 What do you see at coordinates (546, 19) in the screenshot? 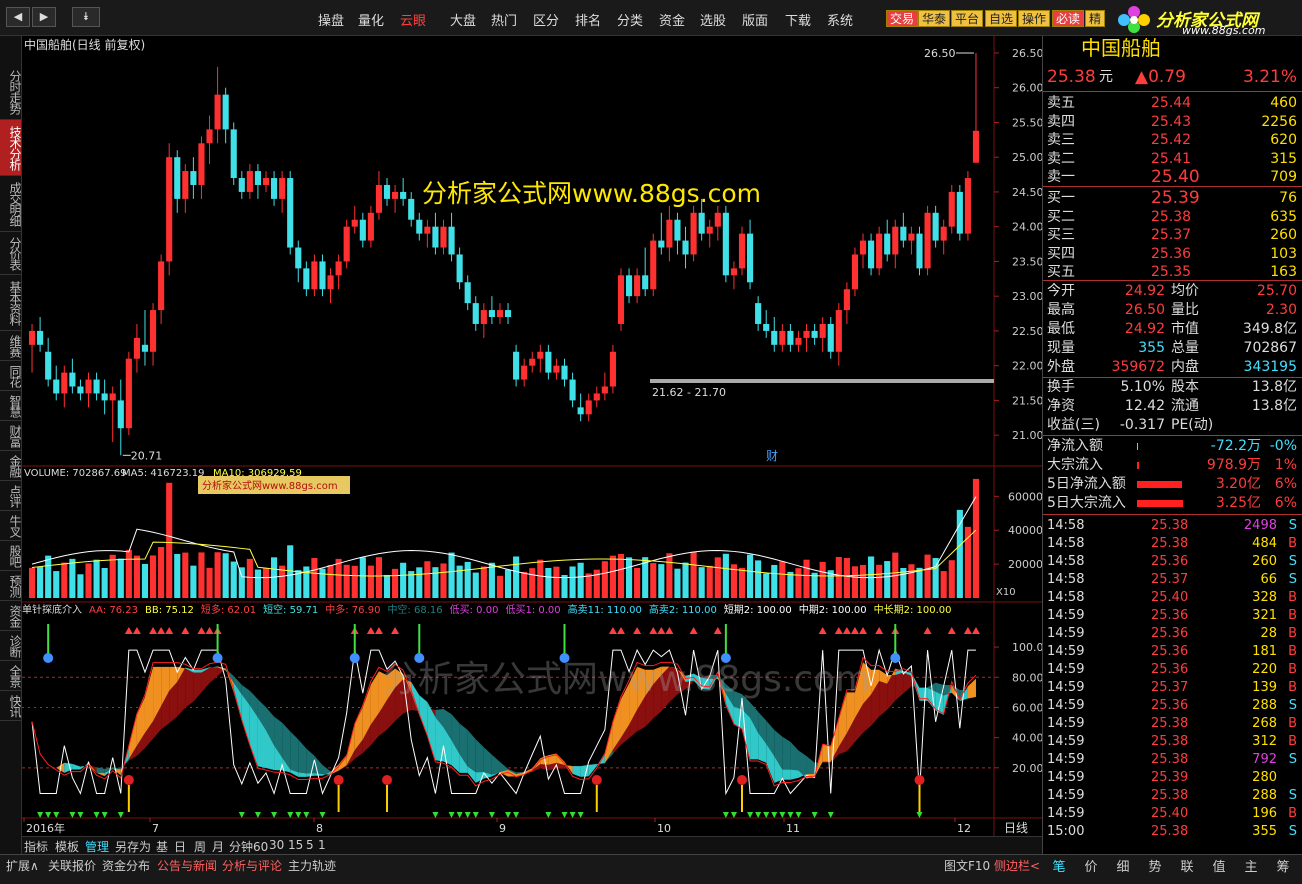
I see `menu-item-5: 区分` at bounding box center [546, 19].